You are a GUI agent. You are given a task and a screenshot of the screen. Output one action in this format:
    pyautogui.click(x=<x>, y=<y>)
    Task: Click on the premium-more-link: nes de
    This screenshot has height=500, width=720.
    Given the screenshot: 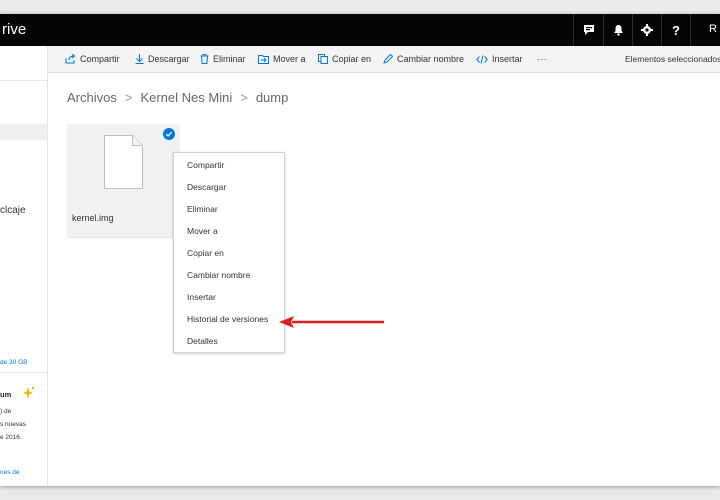 What is the action you would take?
    pyautogui.click(x=10, y=472)
    